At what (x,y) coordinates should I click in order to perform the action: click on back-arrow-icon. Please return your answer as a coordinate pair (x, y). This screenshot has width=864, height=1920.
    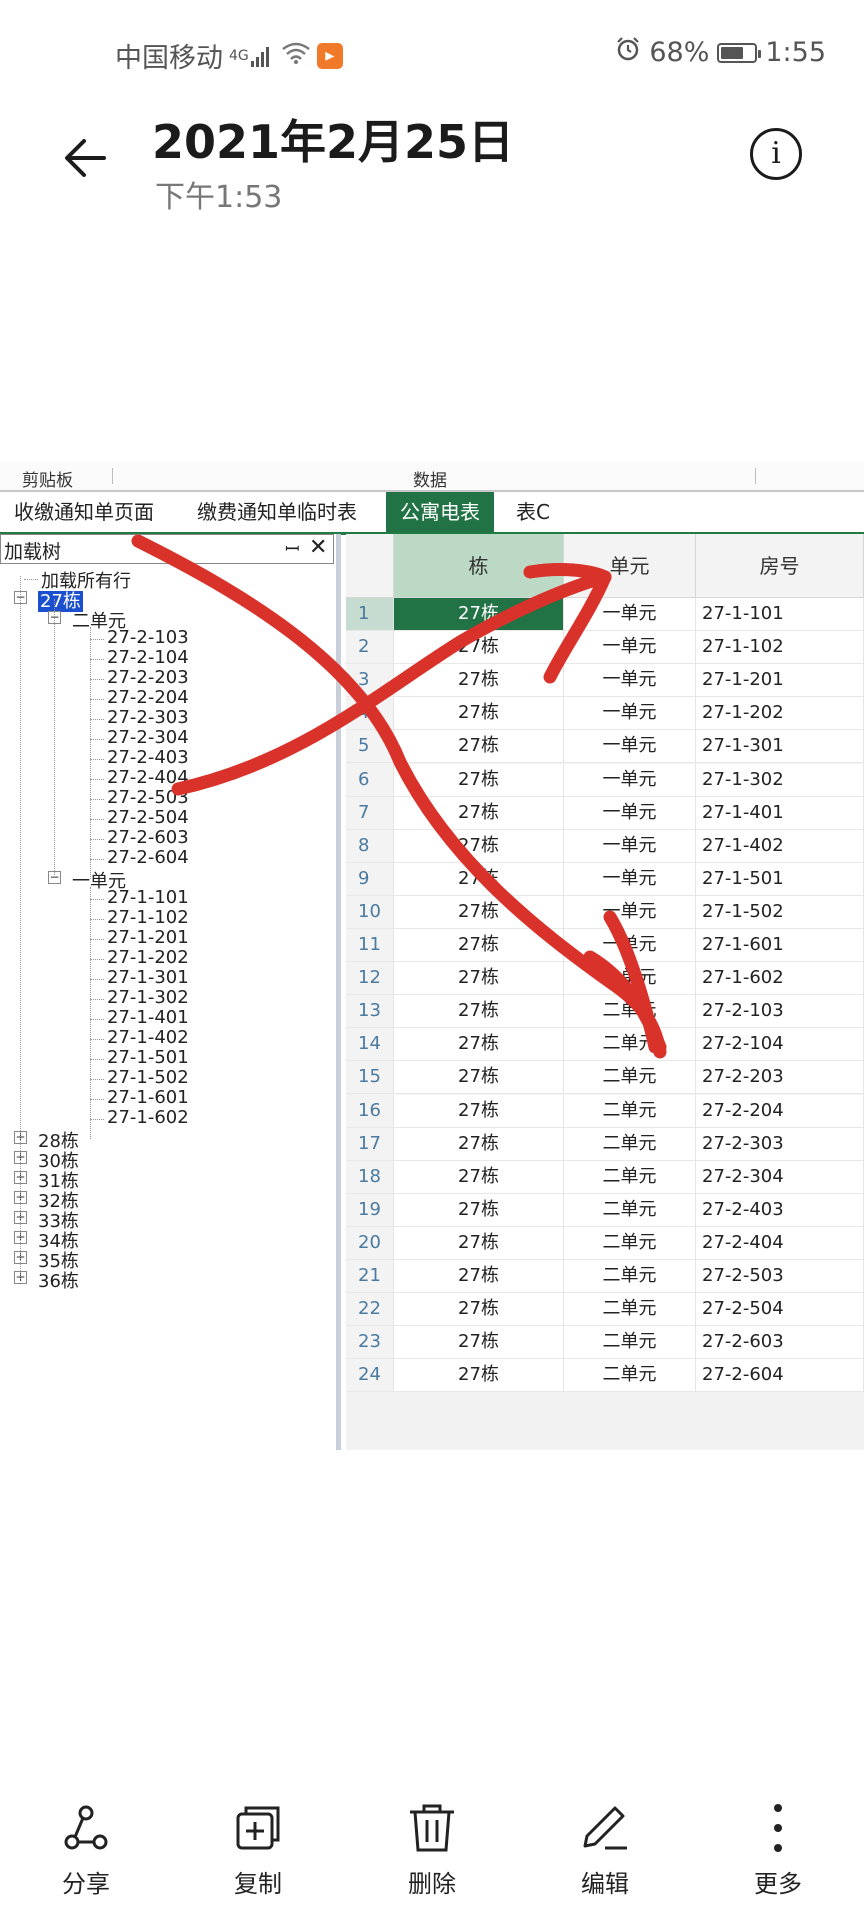
    Looking at the image, I should click on (86, 158).